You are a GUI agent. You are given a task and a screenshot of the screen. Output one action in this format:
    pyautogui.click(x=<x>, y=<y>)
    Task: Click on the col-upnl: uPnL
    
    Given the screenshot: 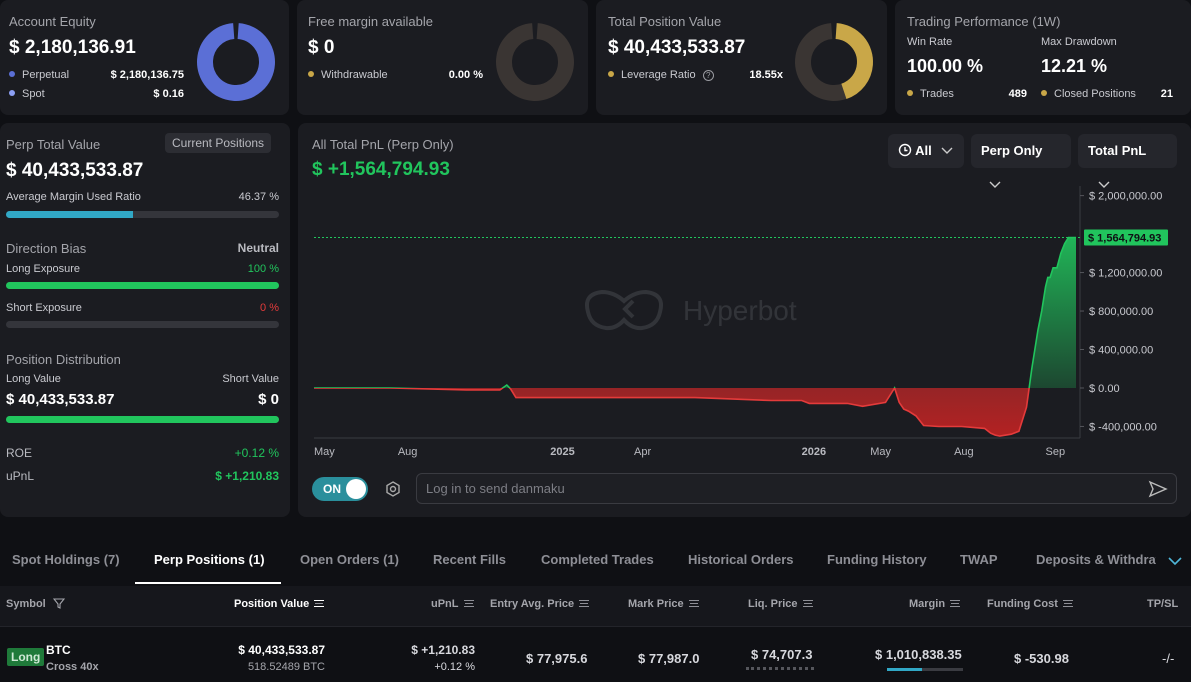 What is the action you would take?
    pyautogui.click(x=452, y=604)
    